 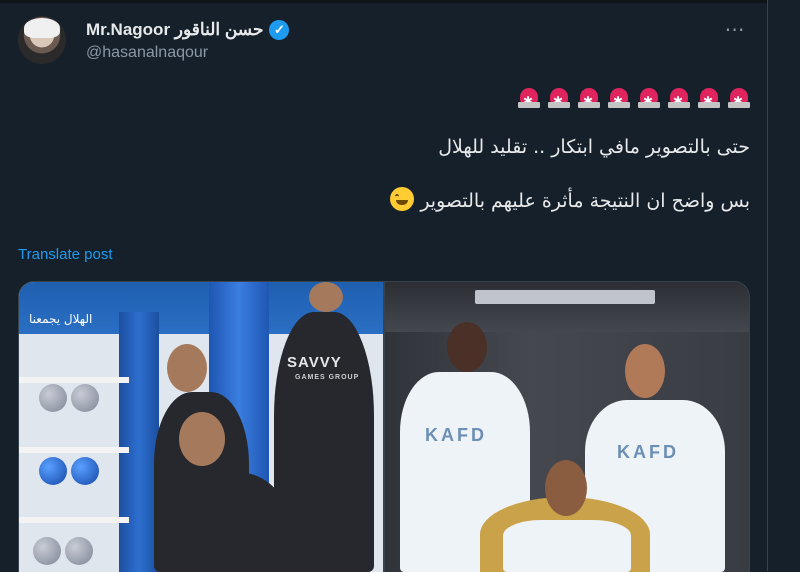 What do you see at coordinates (594, 147) in the screenshot?
I see `tweet-text-line-1: حتى بالتصوير مافي ابتكار .. تقليد للهلال` at bounding box center [594, 147].